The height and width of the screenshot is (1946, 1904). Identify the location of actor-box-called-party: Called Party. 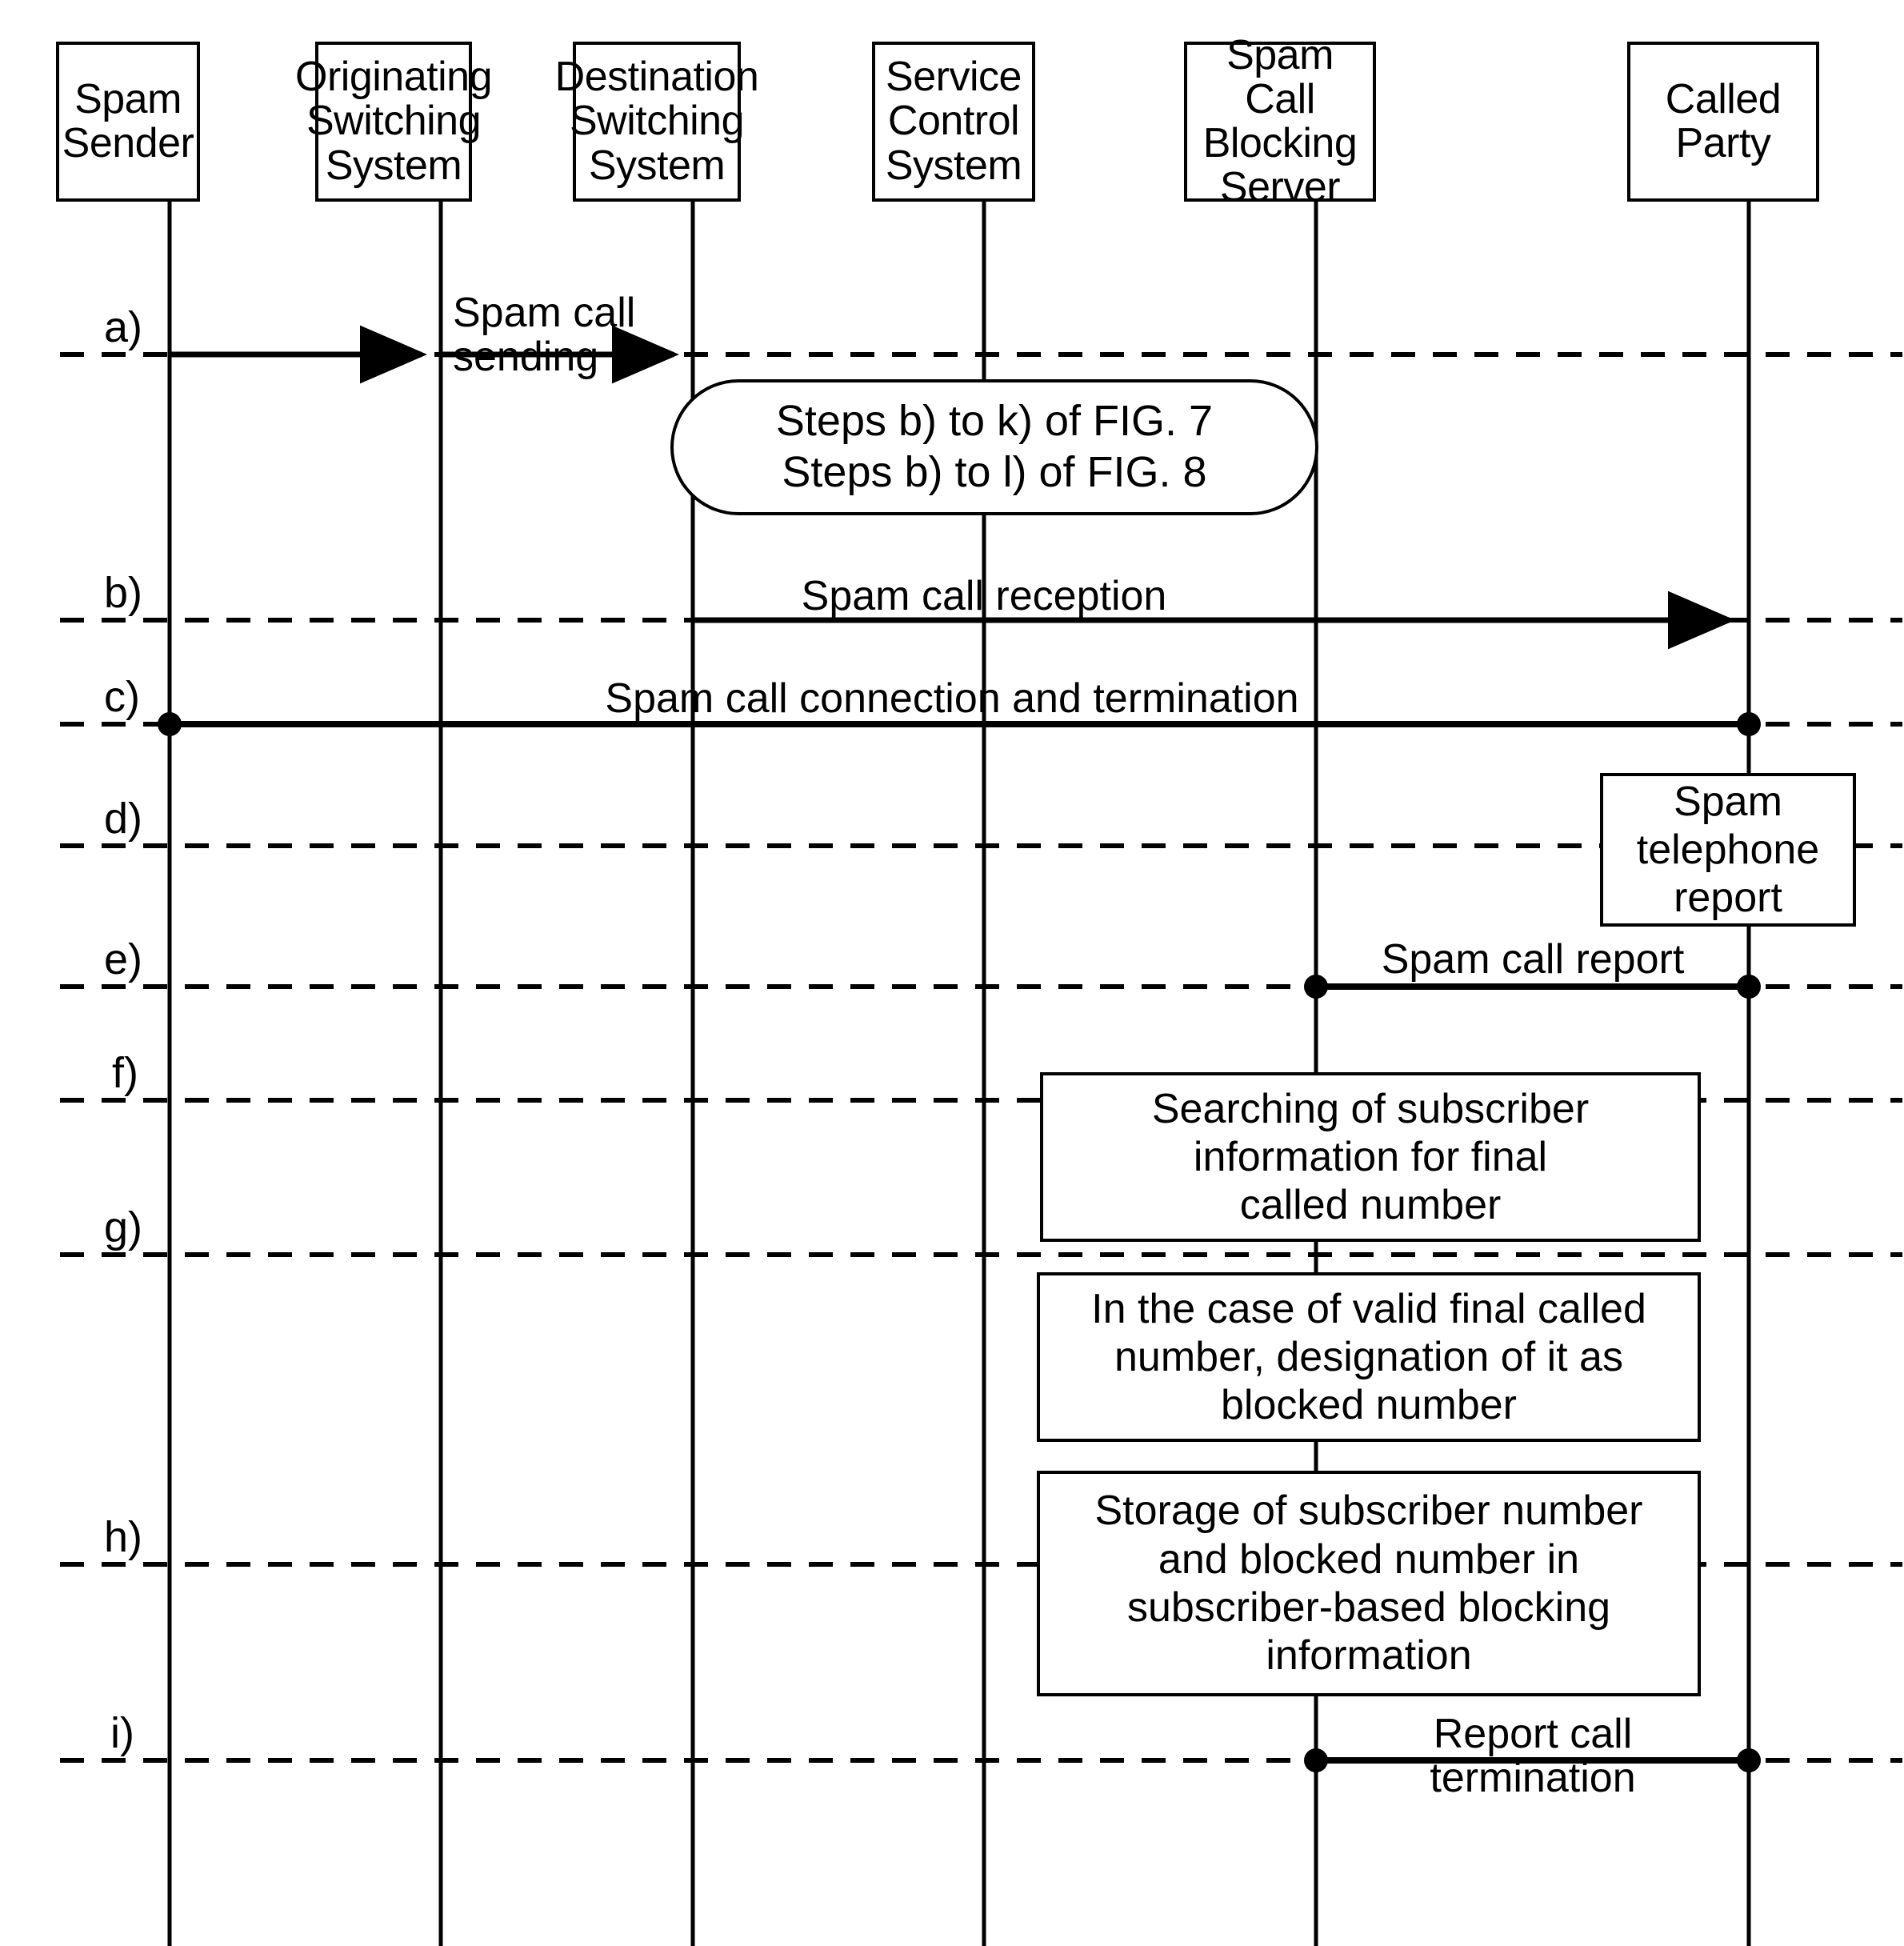
(1723, 122).